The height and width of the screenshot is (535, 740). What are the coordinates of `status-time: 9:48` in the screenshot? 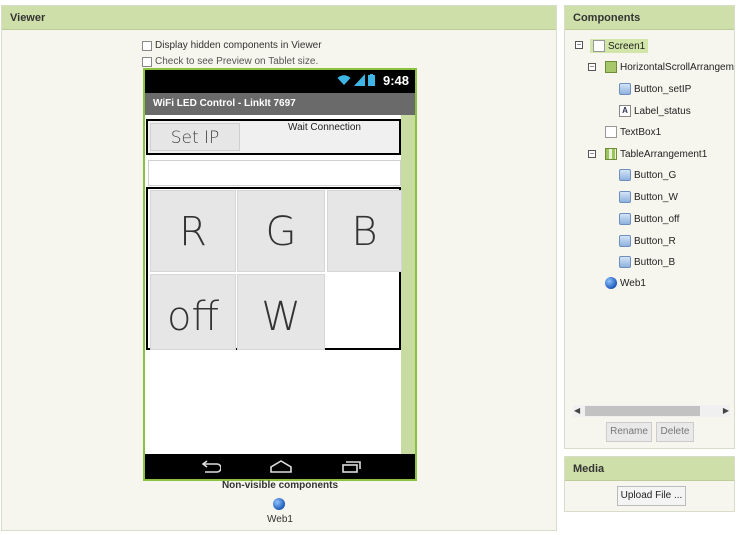 It's located at (395, 80).